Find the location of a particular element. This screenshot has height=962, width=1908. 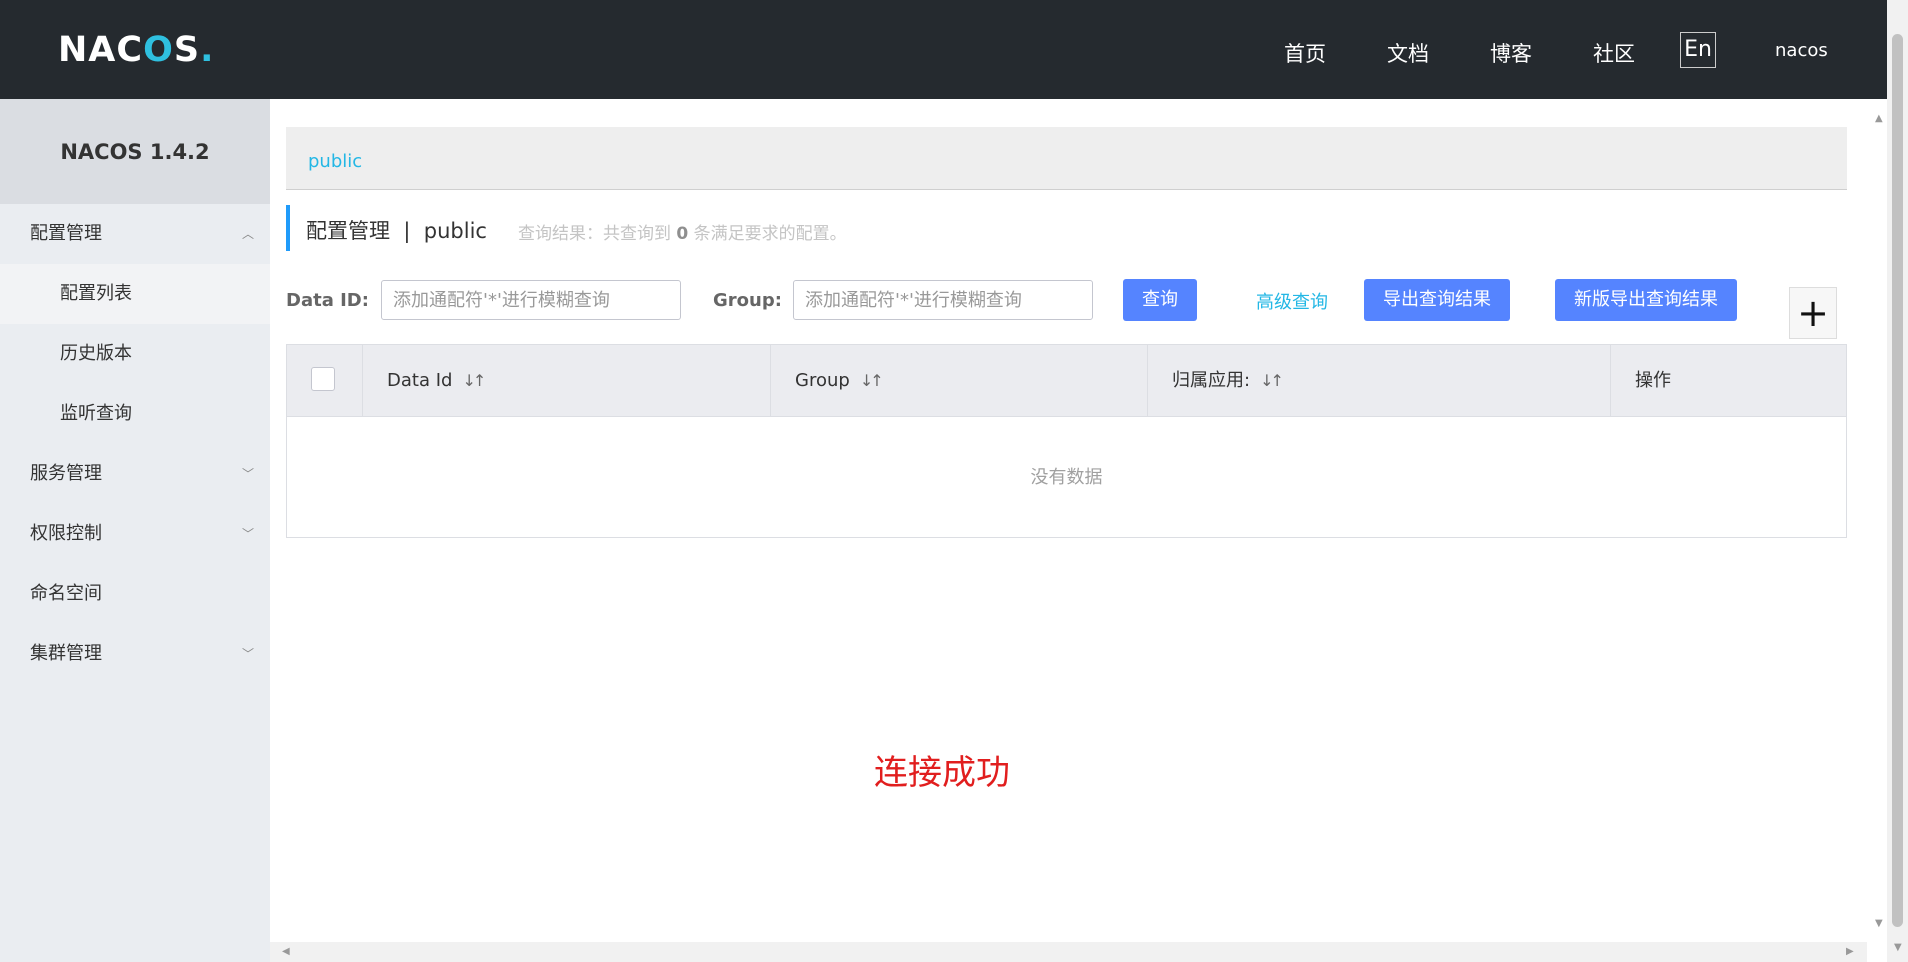

sidebar-item-service-management: 服务管理 ﹀ is located at coordinates (135, 474).